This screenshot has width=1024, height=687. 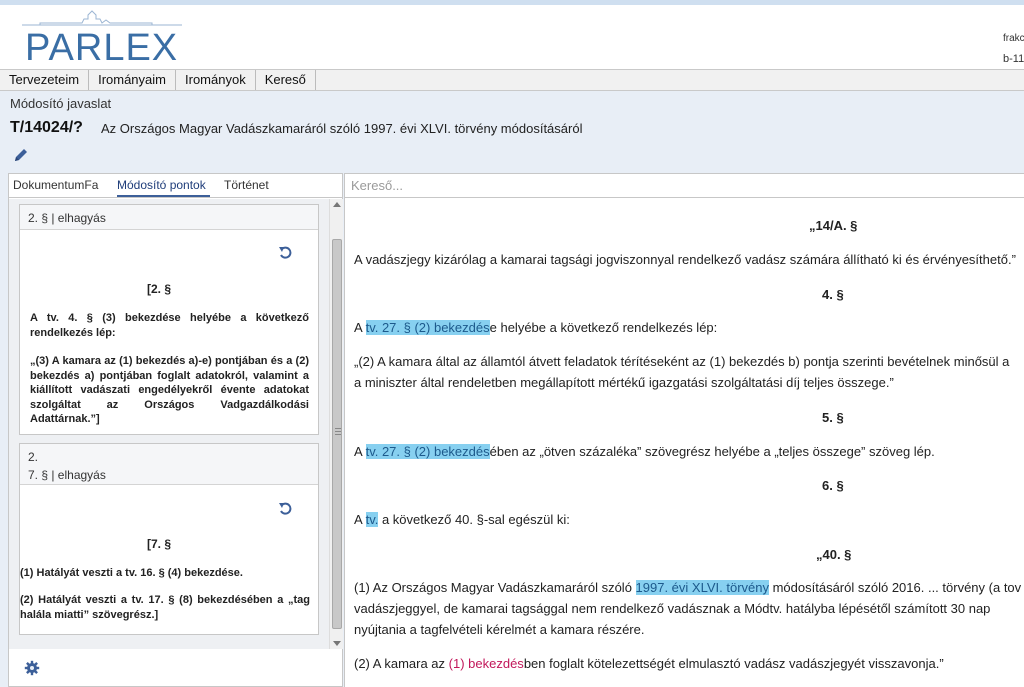 What do you see at coordinates (1013, 38) in the screenshot?
I see `user-info-line1: frakc` at bounding box center [1013, 38].